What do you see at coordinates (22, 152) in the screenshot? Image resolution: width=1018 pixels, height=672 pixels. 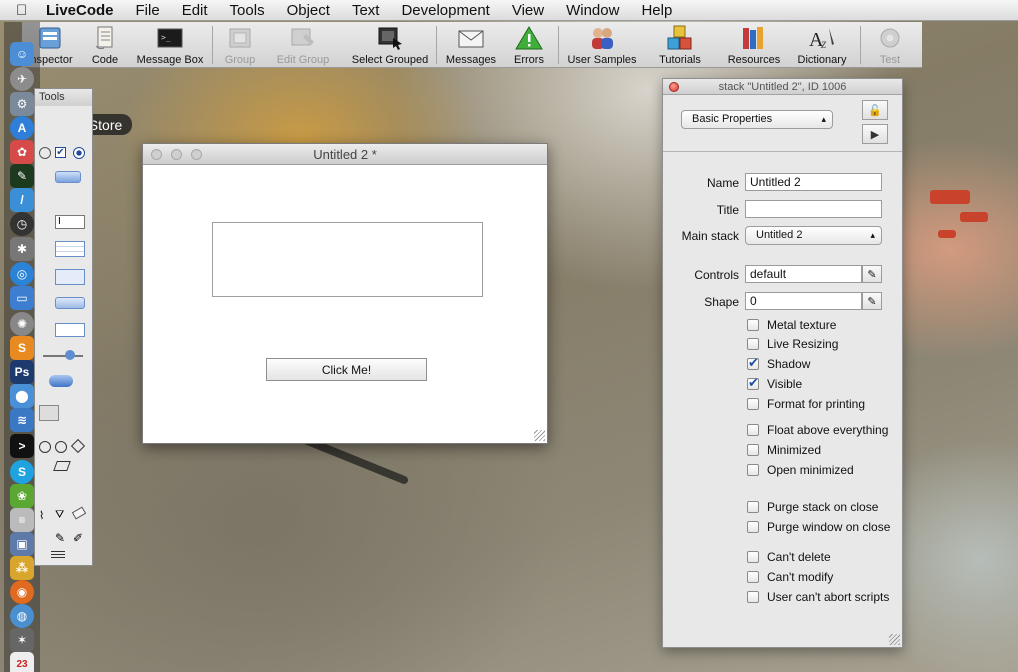 I see `photo-app-icon: ✿` at bounding box center [22, 152].